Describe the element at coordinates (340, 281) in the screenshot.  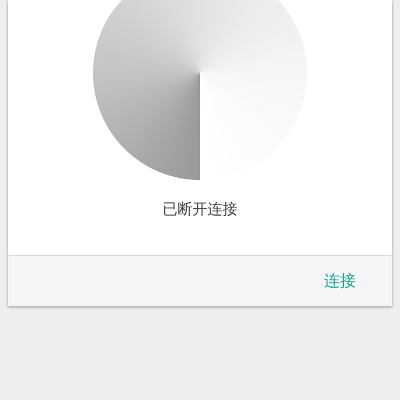
I see `connect-button: 连接` at that location.